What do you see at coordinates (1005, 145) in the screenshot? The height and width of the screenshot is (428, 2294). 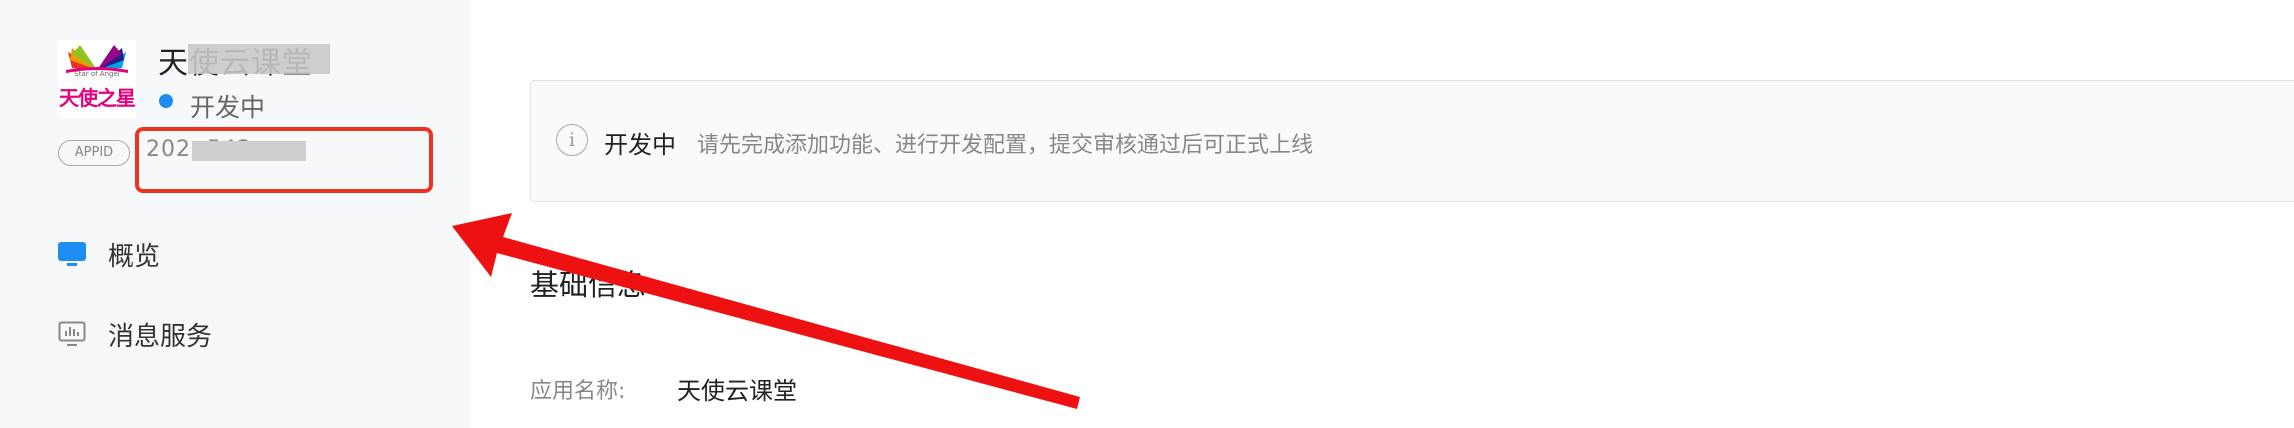 I see `notice-description: 请先完成添加功能、进行开发配置，提交审核通过后可正式上线` at bounding box center [1005, 145].